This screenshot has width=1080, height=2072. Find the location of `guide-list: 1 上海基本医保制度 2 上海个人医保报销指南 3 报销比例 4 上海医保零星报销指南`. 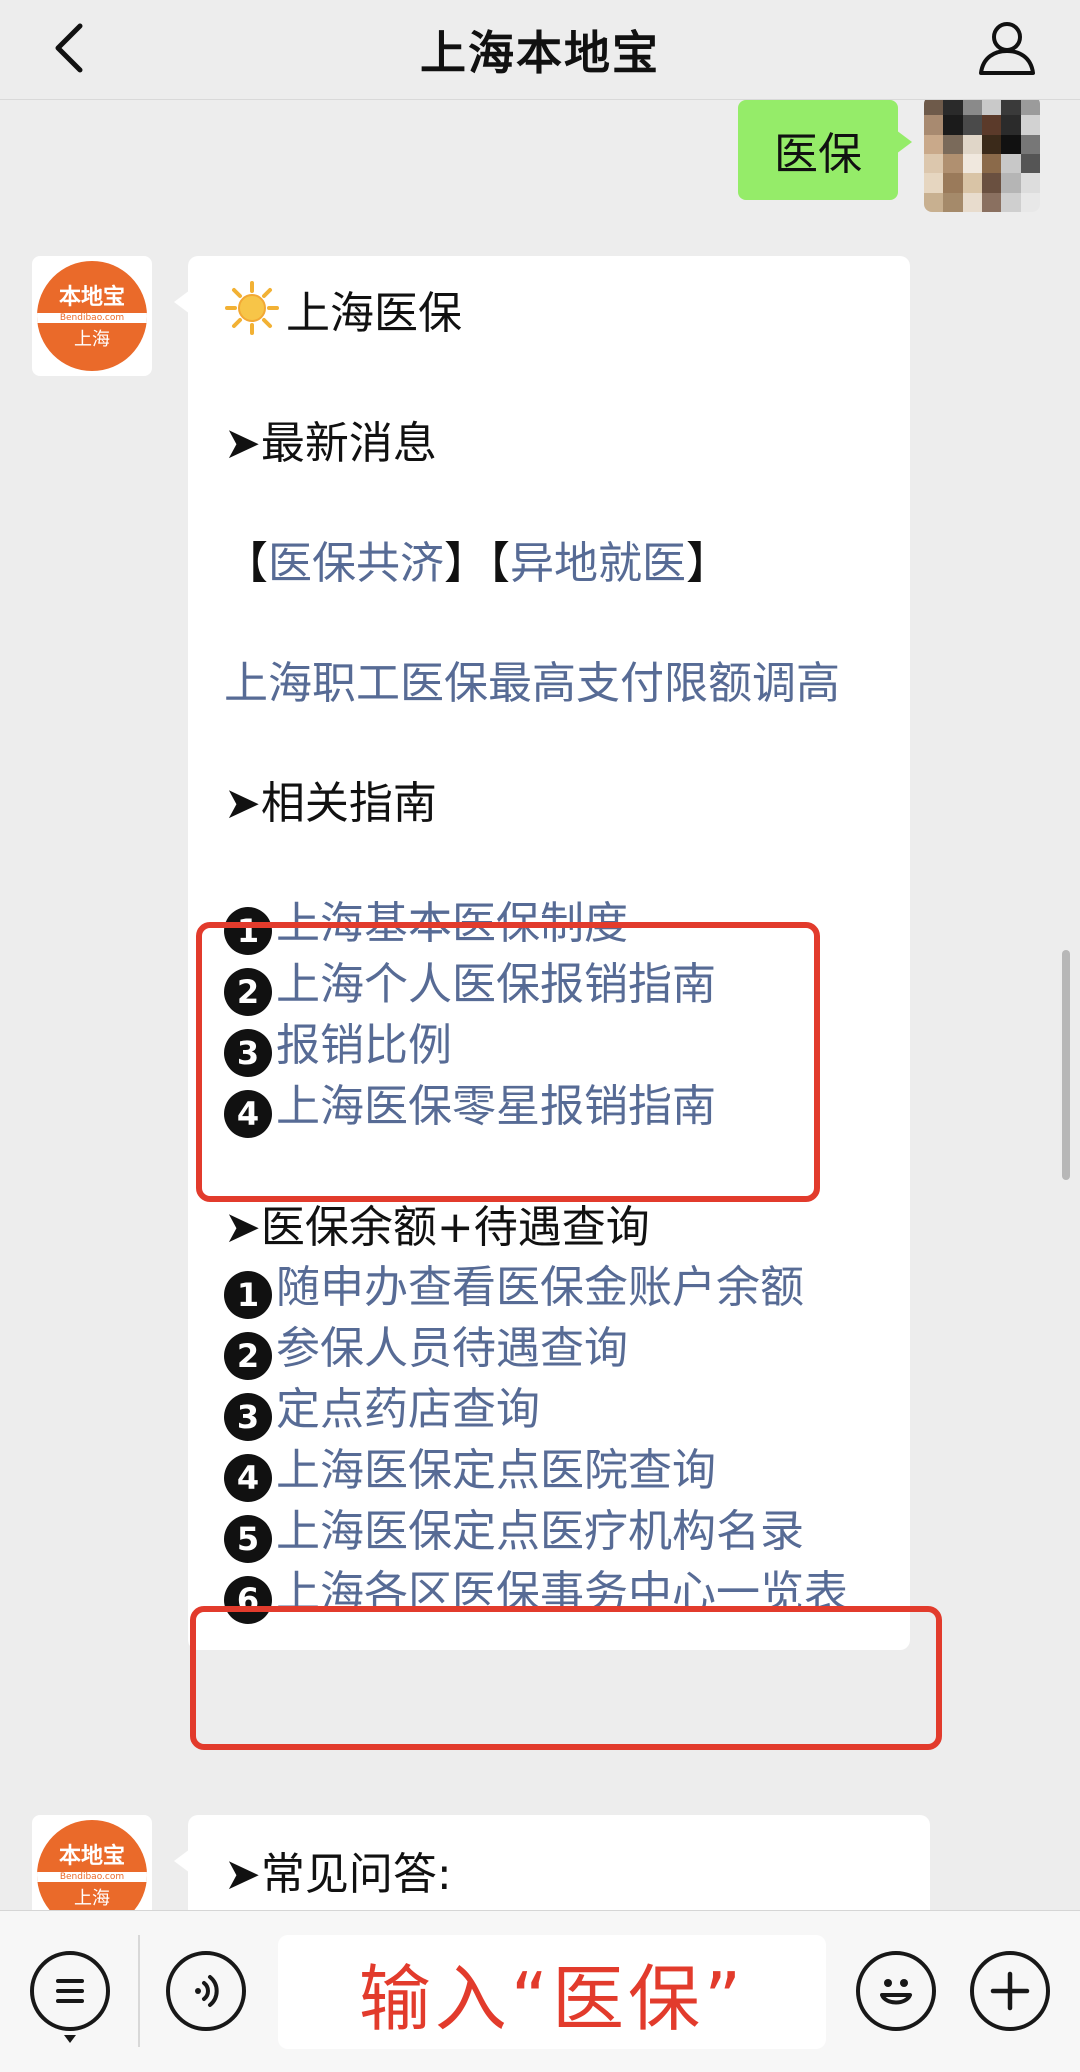

guide-list: 1 上海基本医保制度 2 上海个人医保报销指南 3 报销比例 4 上海医保零星报销指南 is located at coordinates (549, 1016).